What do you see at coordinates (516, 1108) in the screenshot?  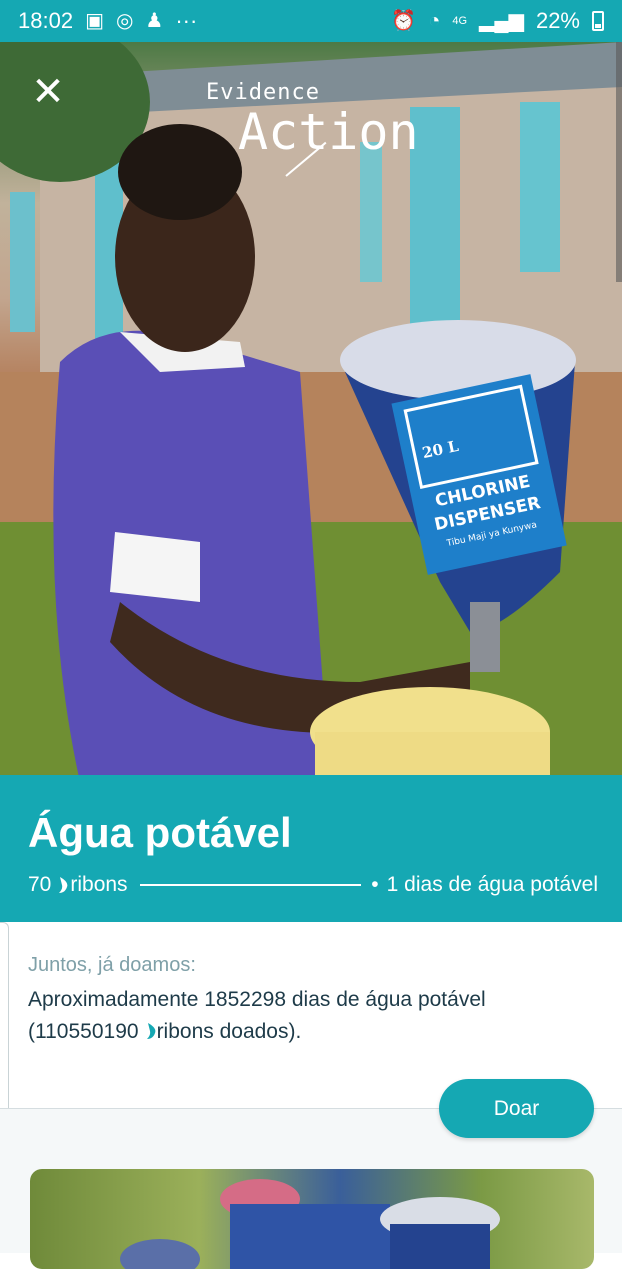 I see `donate-button: Doar` at bounding box center [516, 1108].